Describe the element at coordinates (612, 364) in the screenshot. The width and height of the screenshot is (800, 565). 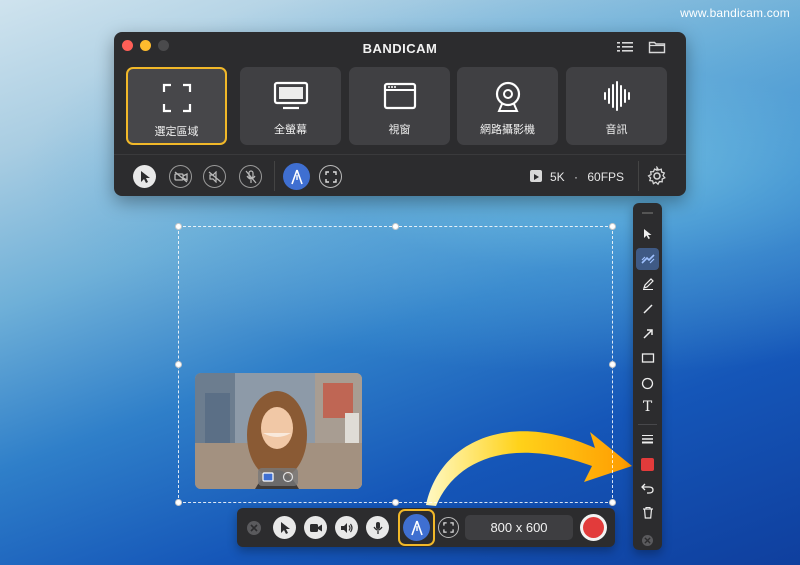
I see `resize-handle-right` at that location.